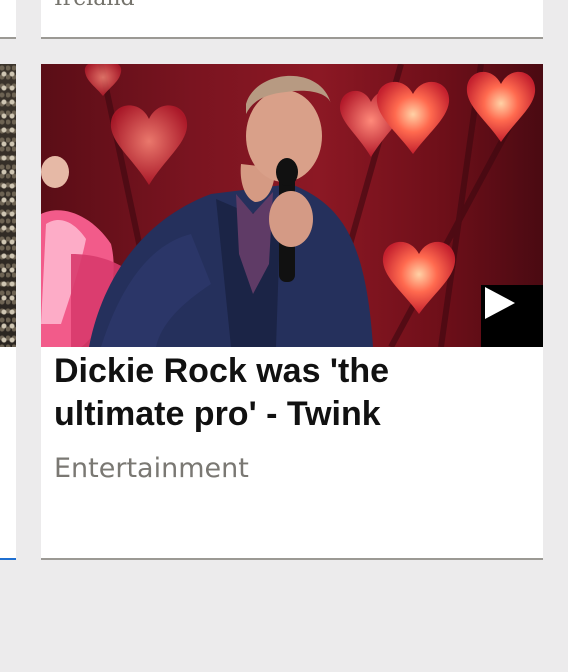 The width and height of the screenshot is (568, 672). Describe the element at coordinates (151, 468) in the screenshot. I see `article-category: Entertainment` at that location.